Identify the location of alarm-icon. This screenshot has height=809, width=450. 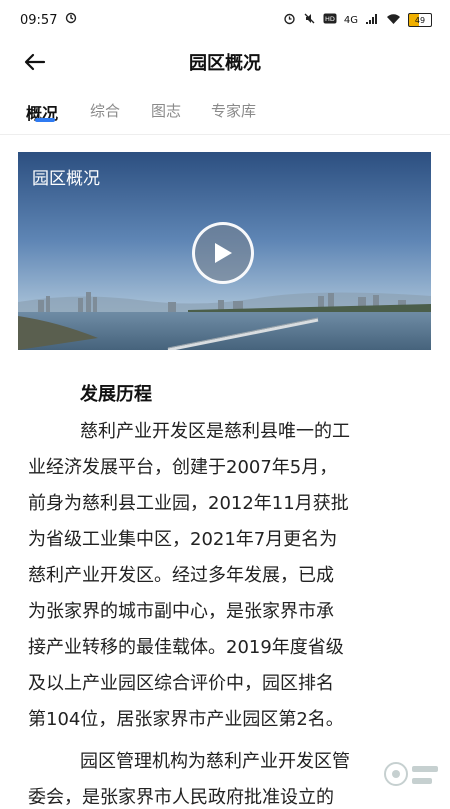
(289, 20).